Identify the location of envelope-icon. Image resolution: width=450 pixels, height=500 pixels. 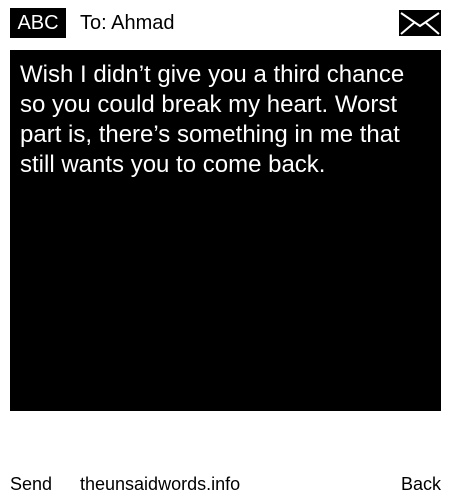
(420, 23).